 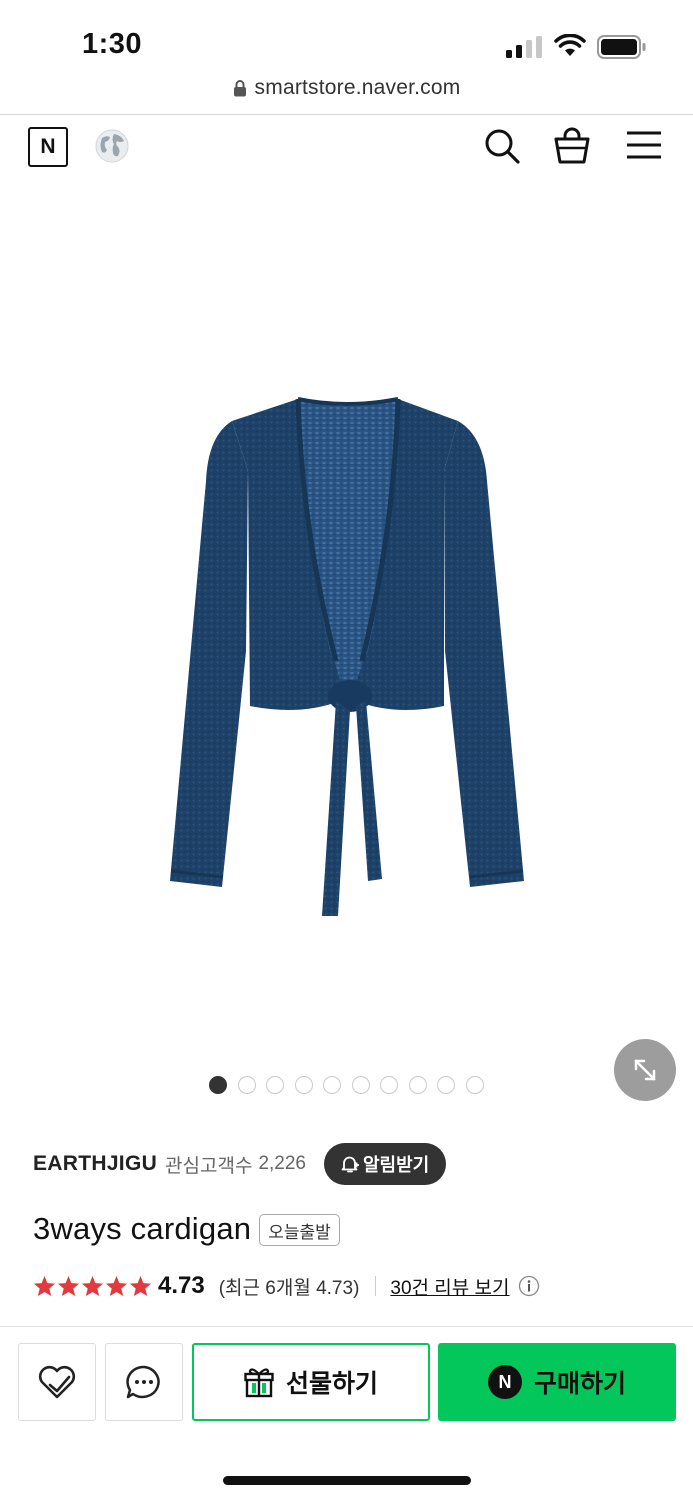 What do you see at coordinates (644, 145) in the screenshot?
I see `menu-icon` at bounding box center [644, 145].